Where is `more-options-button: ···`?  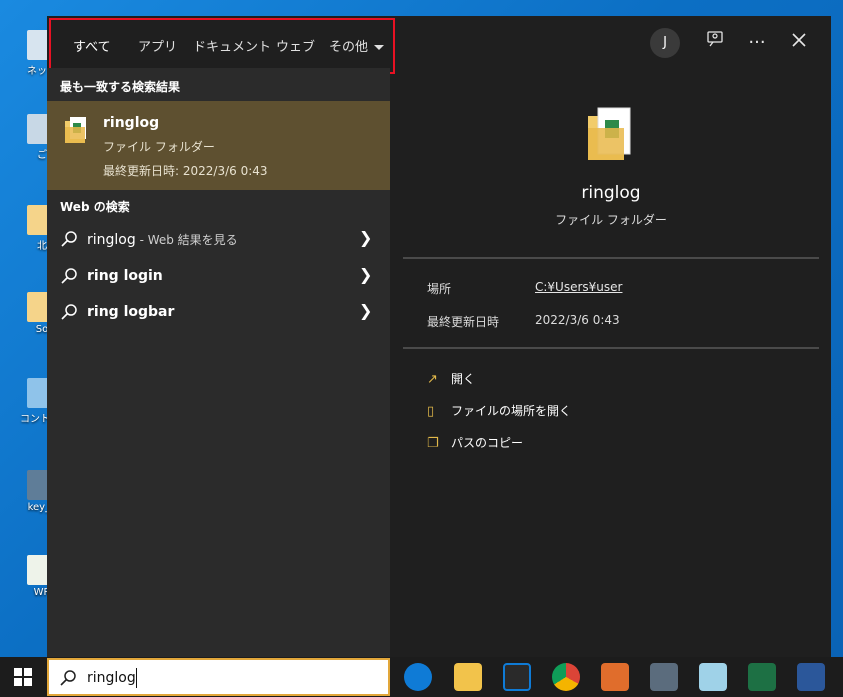 more-options-button: ··· is located at coordinates (757, 43).